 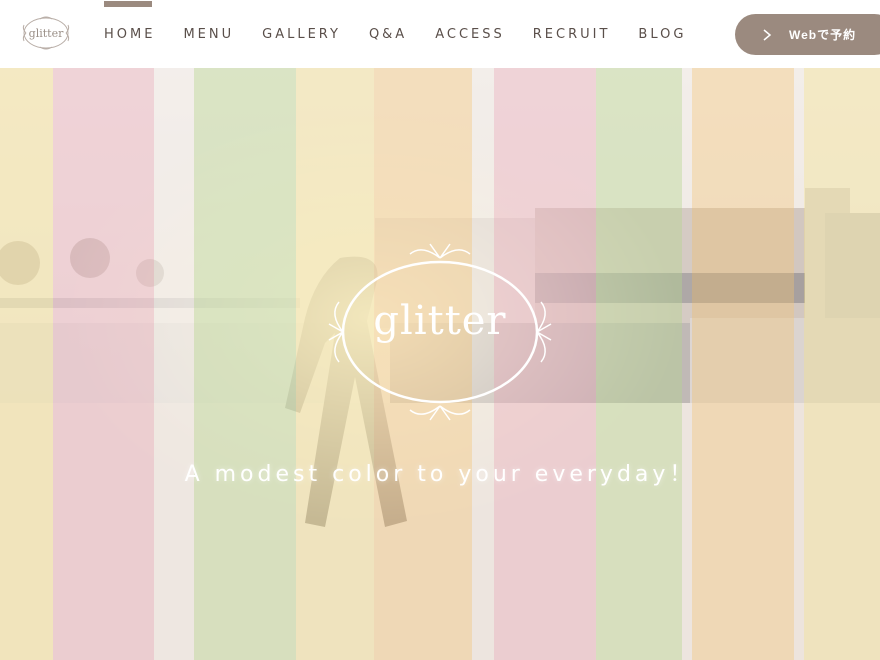 What do you see at coordinates (767, 34) in the screenshot?
I see `chevron-right-icon` at bounding box center [767, 34].